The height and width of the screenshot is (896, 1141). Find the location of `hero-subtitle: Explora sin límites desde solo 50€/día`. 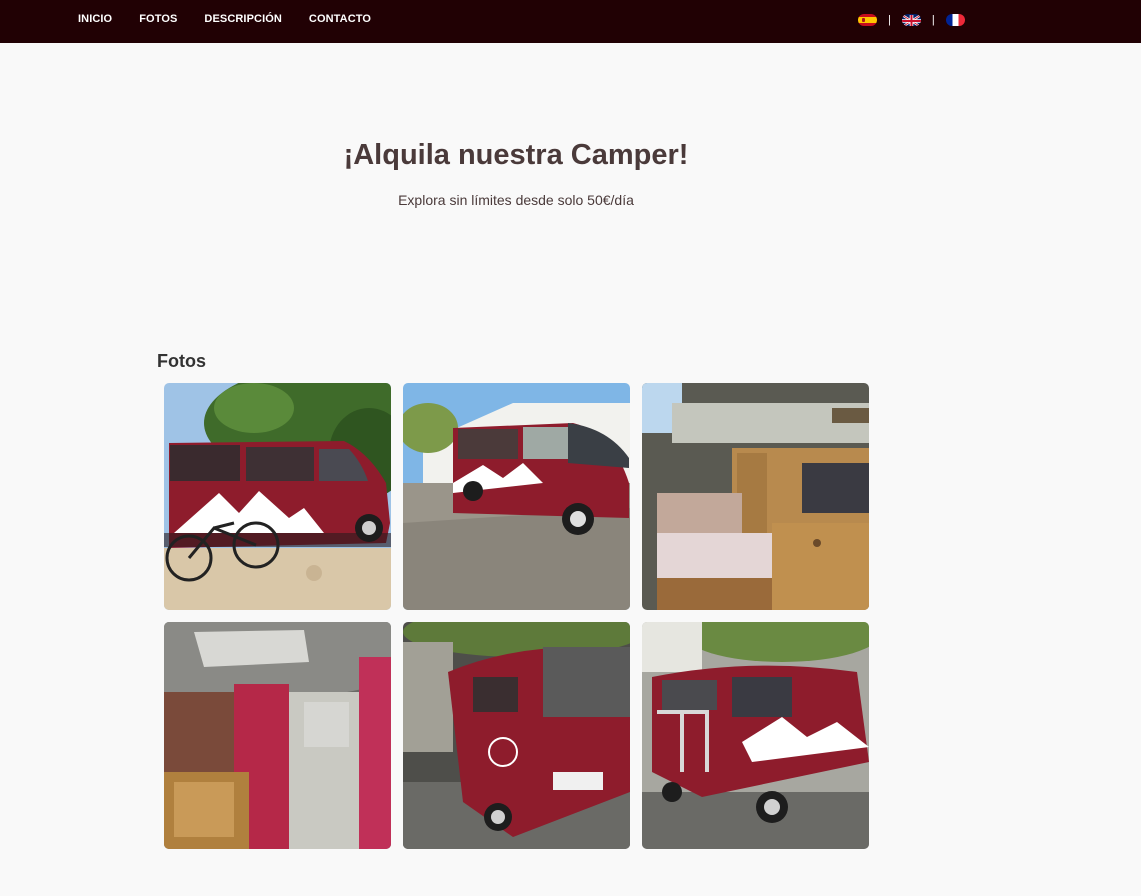

hero-subtitle: Explora sin límites desde solo 50€/día is located at coordinates (516, 200).